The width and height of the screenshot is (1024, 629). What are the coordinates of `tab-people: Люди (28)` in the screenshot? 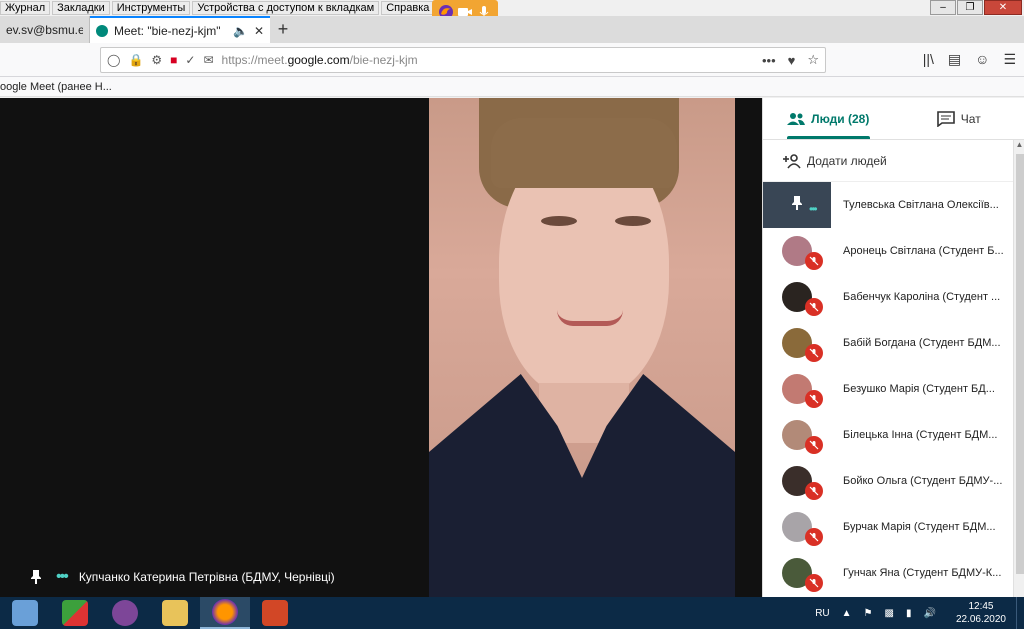 It's located at (828, 118).